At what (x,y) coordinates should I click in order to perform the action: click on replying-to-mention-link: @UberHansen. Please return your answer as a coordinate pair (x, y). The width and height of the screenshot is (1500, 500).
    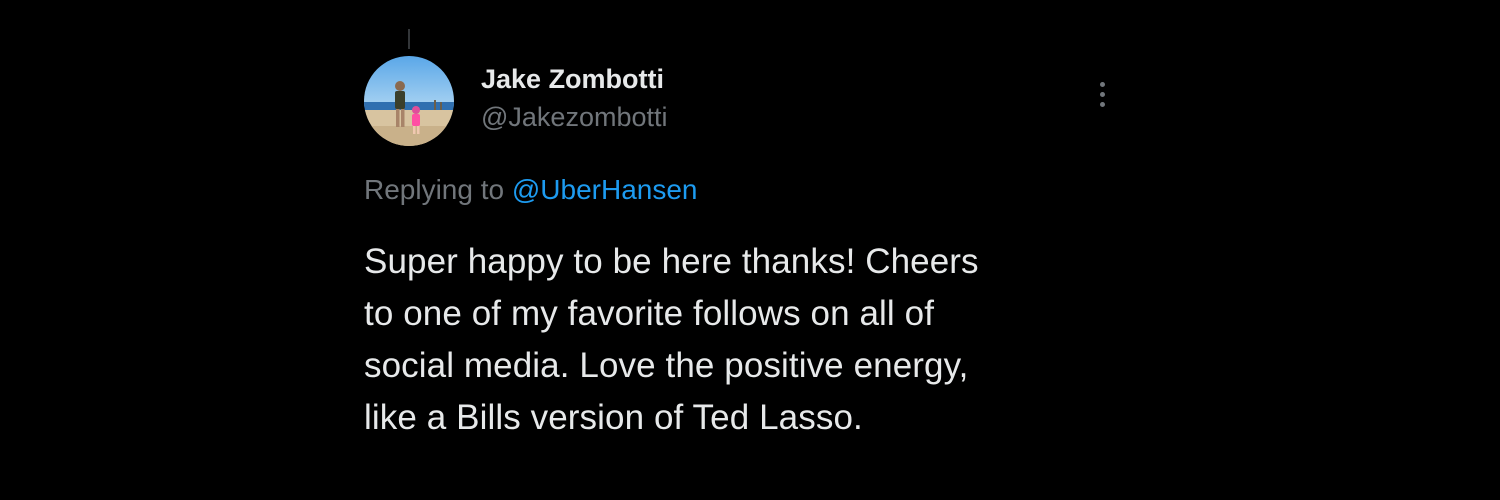
    Looking at the image, I should click on (605, 189).